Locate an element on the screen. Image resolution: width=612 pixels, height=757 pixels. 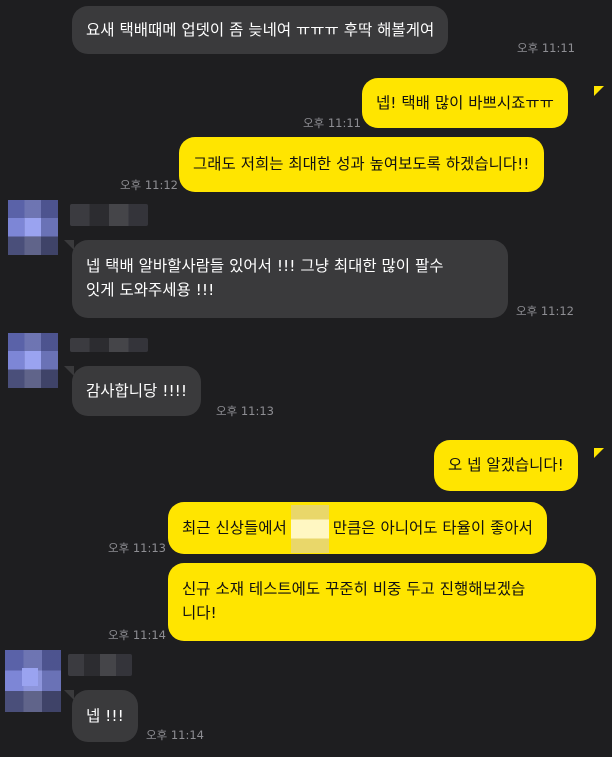
incoming-message: 감사합니당 !!!! is located at coordinates (137, 391).